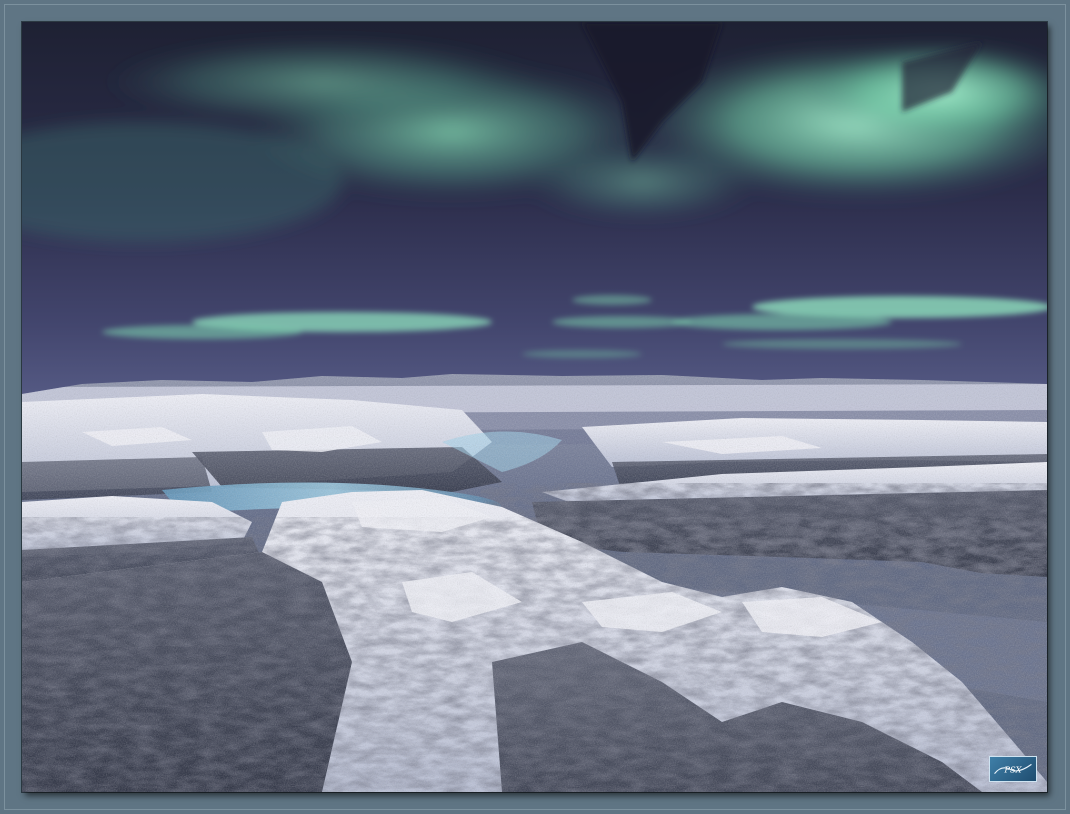 Image resolution: width=1070 pixels, height=814 pixels. I want to click on svg-text: PSX, so click(1012, 770).